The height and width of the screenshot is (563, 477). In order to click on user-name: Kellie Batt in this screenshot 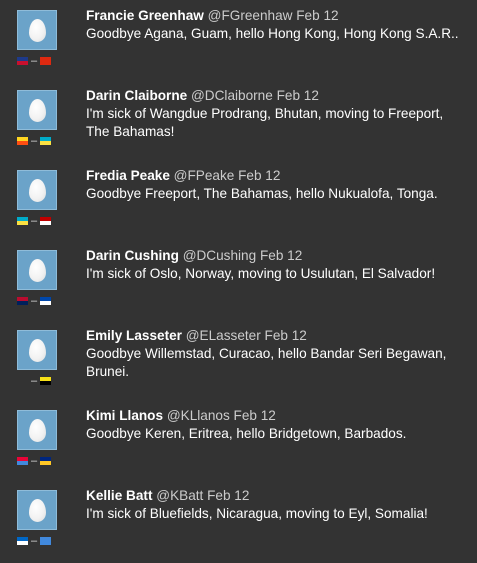, I will do `click(119, 495)`.